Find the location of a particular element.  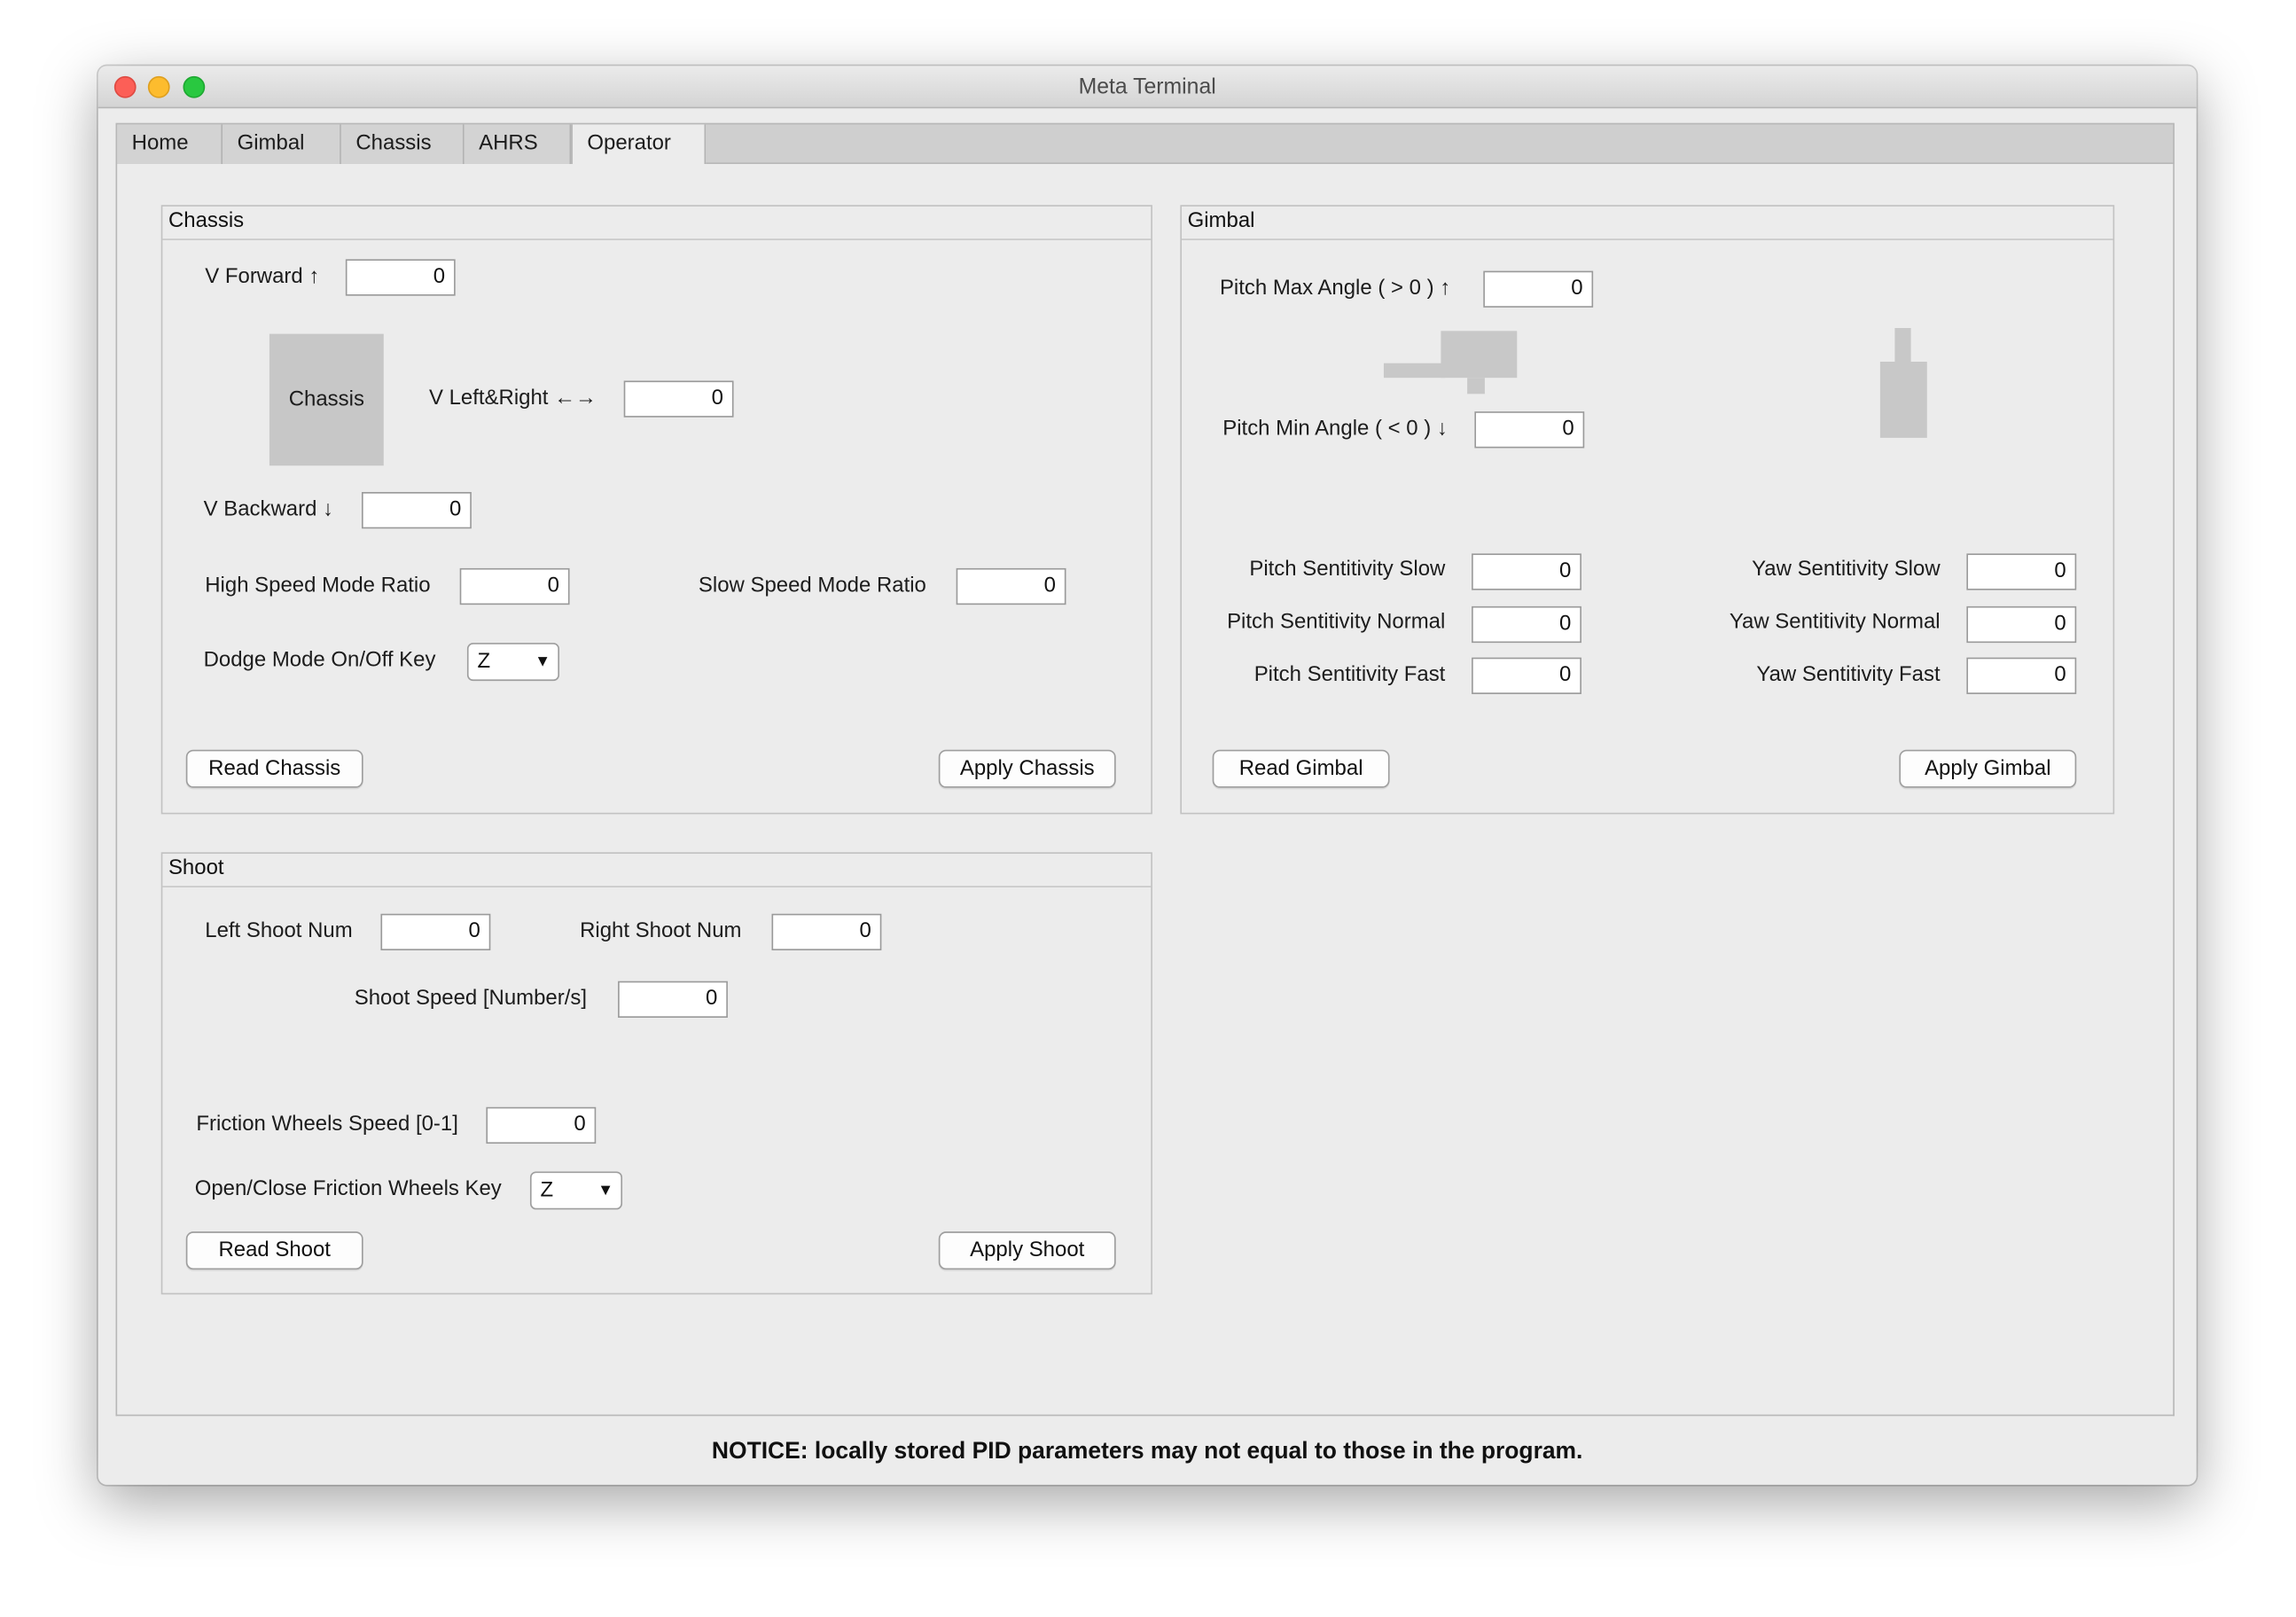

v-forward-field: 0 is located at coordinates (400, 277).